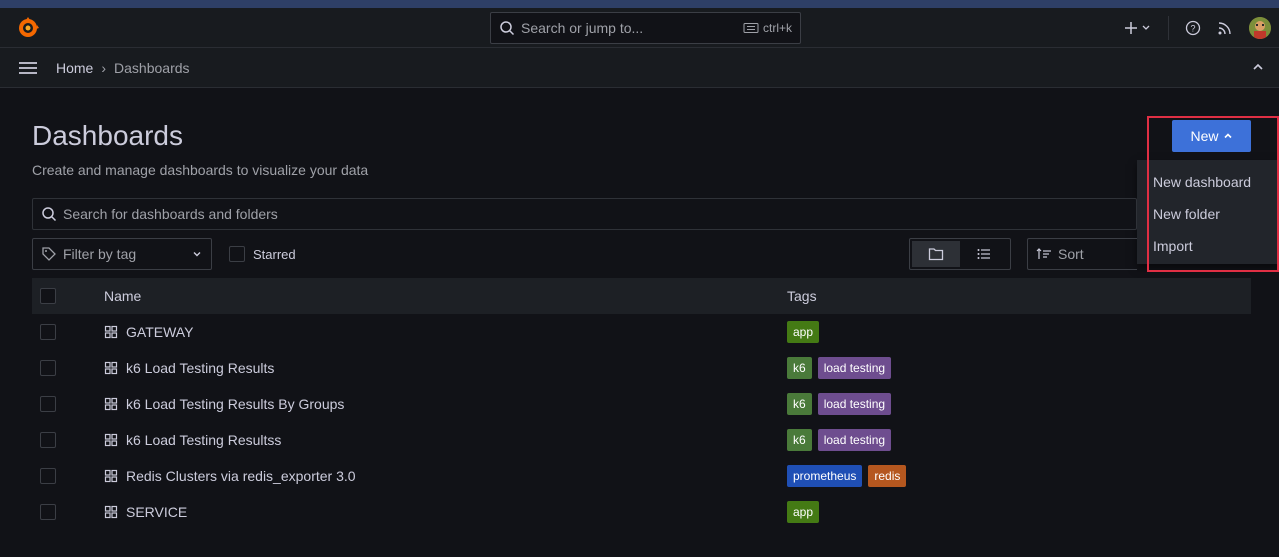  I want to click on tag-badge: prometheus, so click(825, 476).